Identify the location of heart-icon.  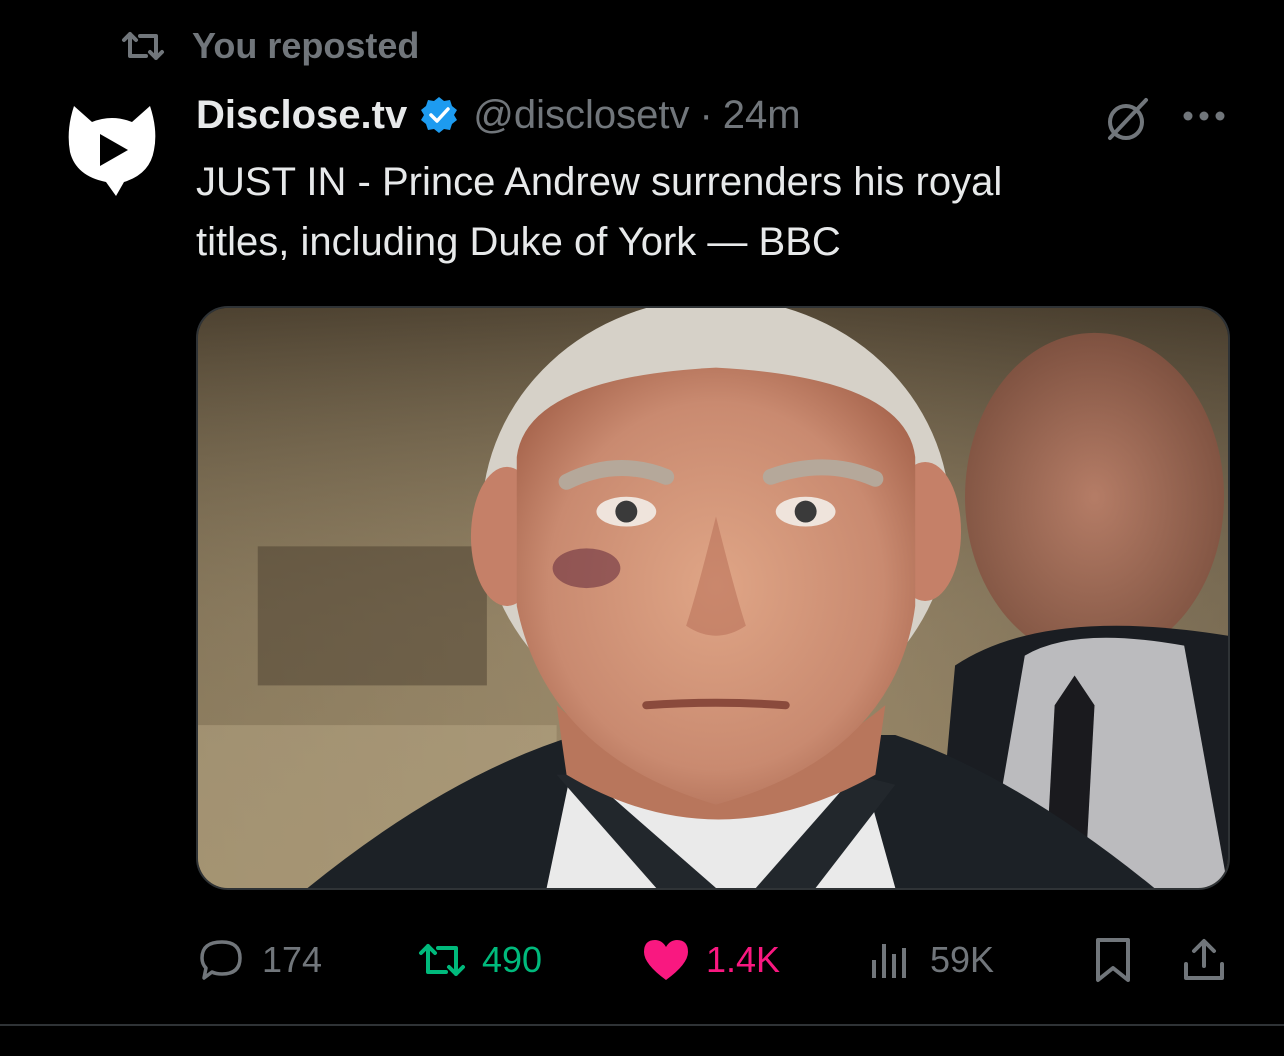
(666, 960).